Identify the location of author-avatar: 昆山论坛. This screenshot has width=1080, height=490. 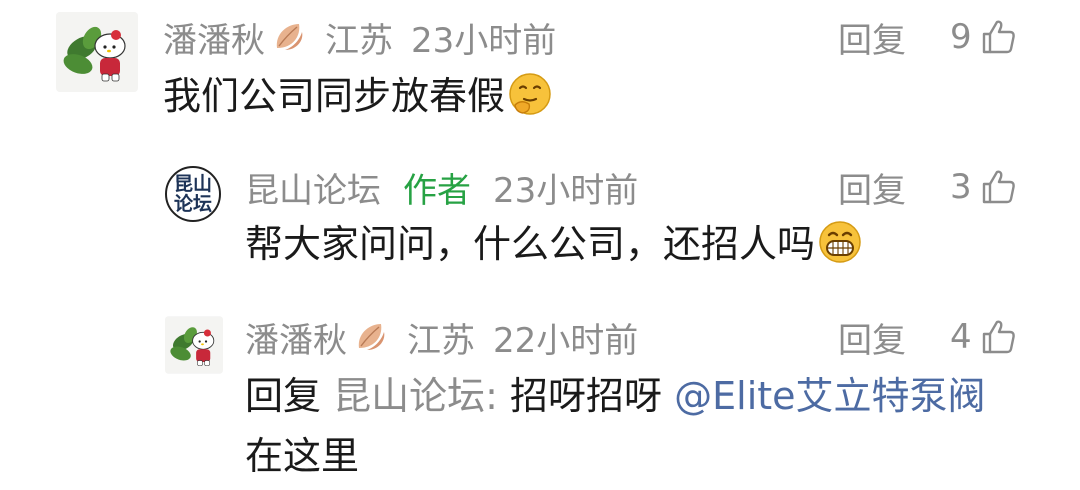
(193, 194).